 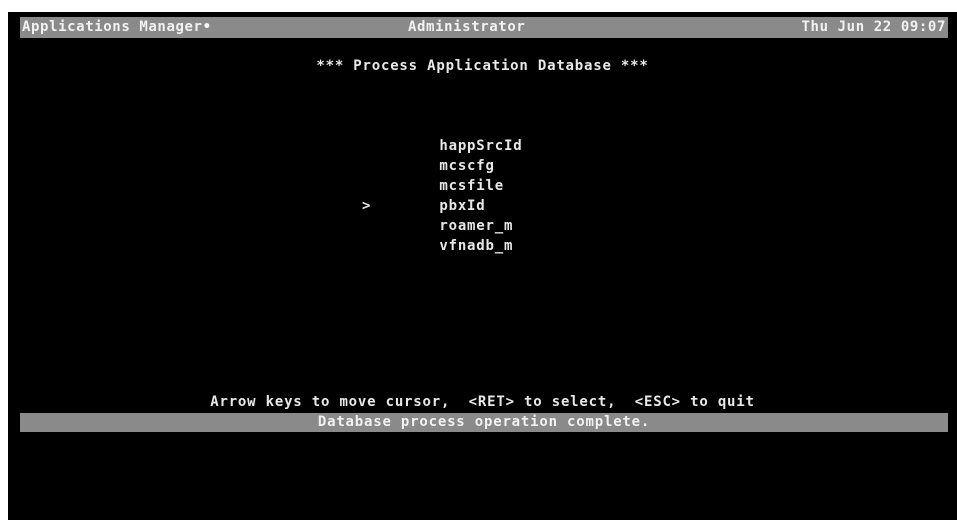 I want to click on date-time: Thu Jun 22 09:07, so click(x=873, y=27).